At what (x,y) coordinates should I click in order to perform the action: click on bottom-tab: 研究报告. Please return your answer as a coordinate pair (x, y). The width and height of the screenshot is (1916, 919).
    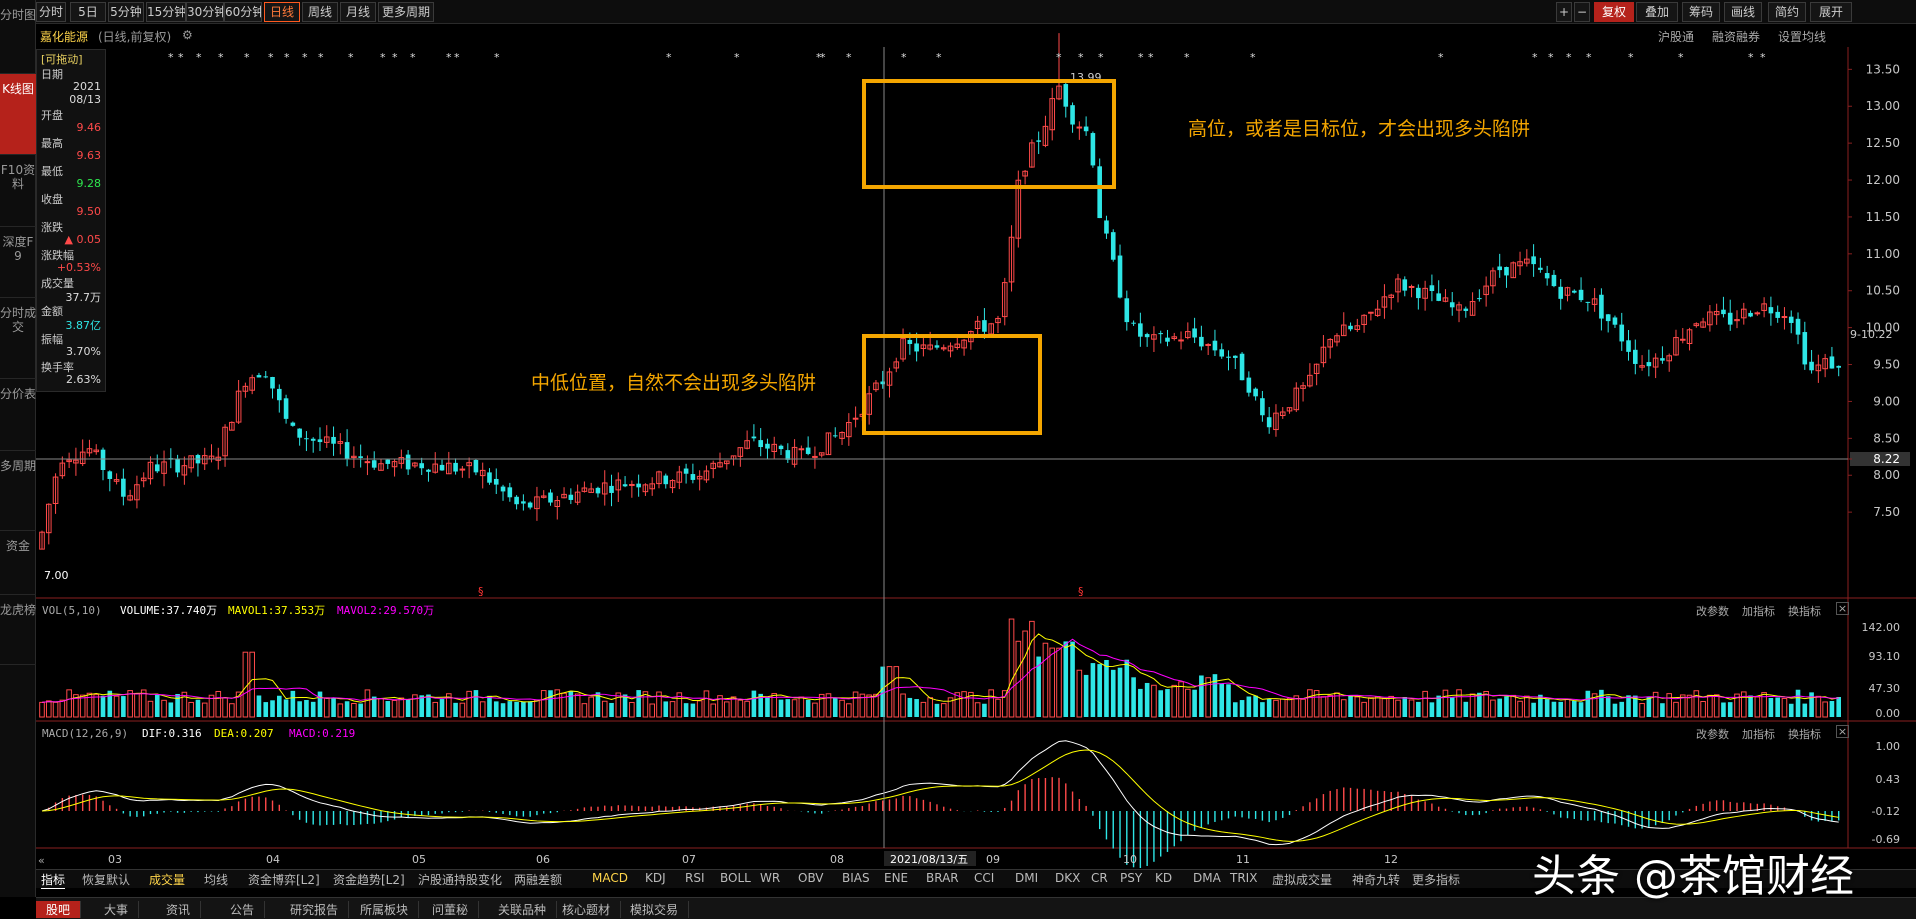
    Looking at the image, I should click on (315, 909).